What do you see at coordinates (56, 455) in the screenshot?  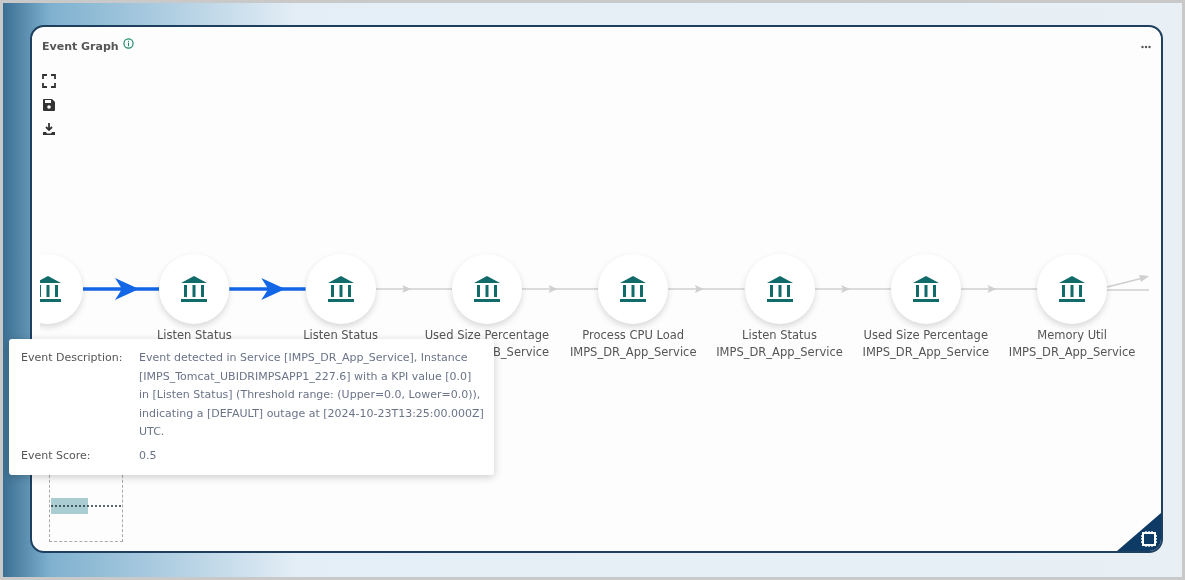 I see `tooltip-label: Event Score:` at bounding box center [56, 455].